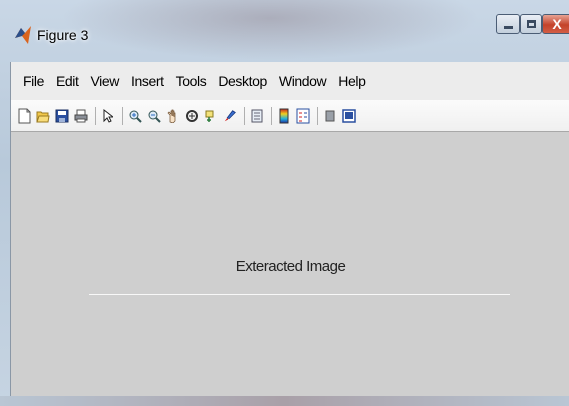 This screenshot has width=569, height=406. Describe the element at coordinates (290, 266) in the screenshot. I see `axes-title: Exteracted Image` at that location.